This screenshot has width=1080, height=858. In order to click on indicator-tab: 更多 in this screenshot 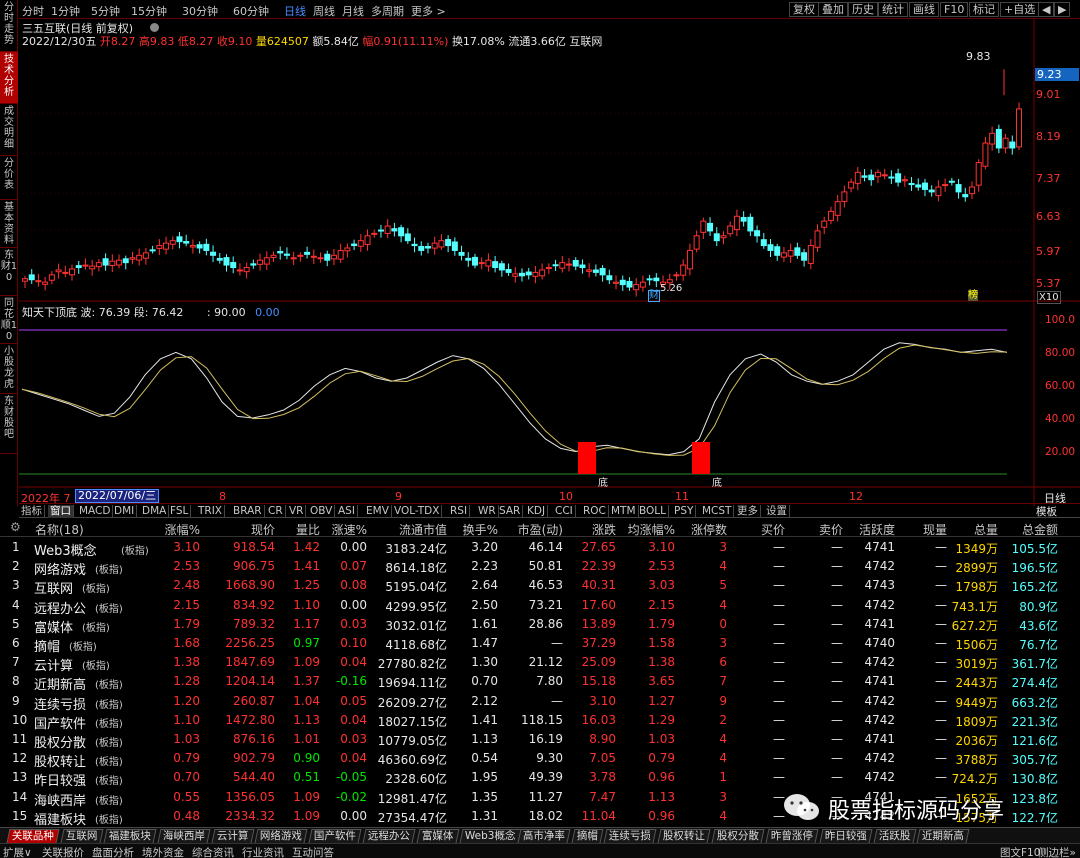, I will do `click(748, 511)`.